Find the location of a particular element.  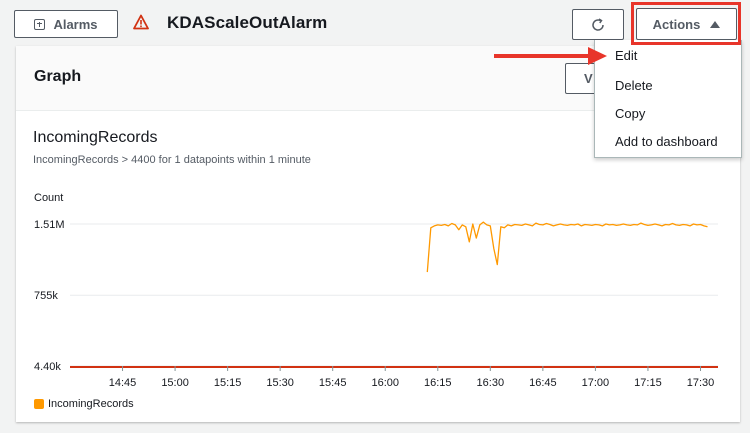

x-tick-label: 16:15 is located at coordinates (438, 383).